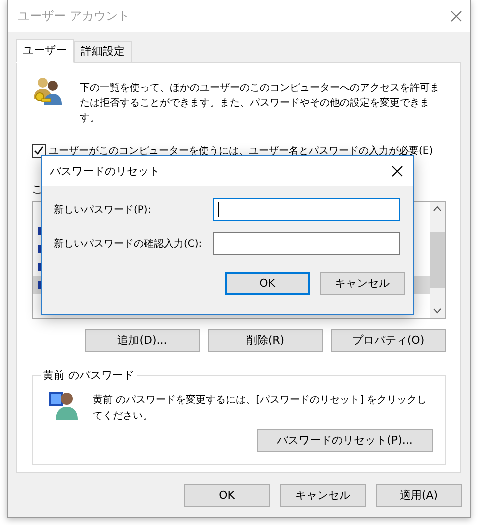 The image size is (479, 525). What do you see at coordinates (38, 189) in the screenshot?
I see `list-label: こ` at bounding box center [38, 189].